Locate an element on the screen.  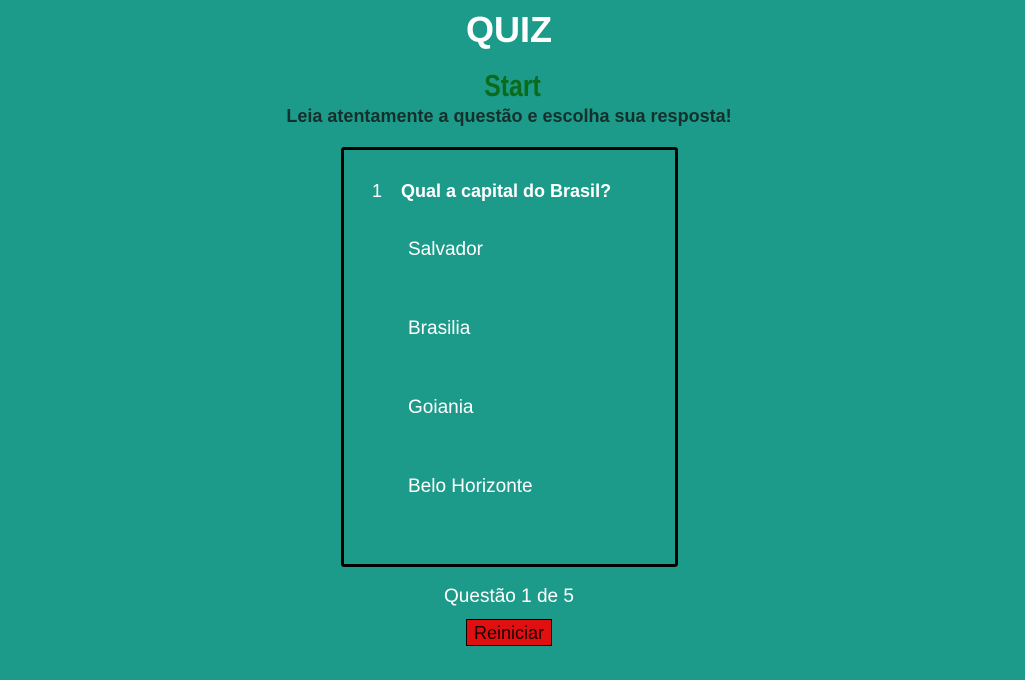
restart-button: Reiniciar is located at coordinates (509, 632).